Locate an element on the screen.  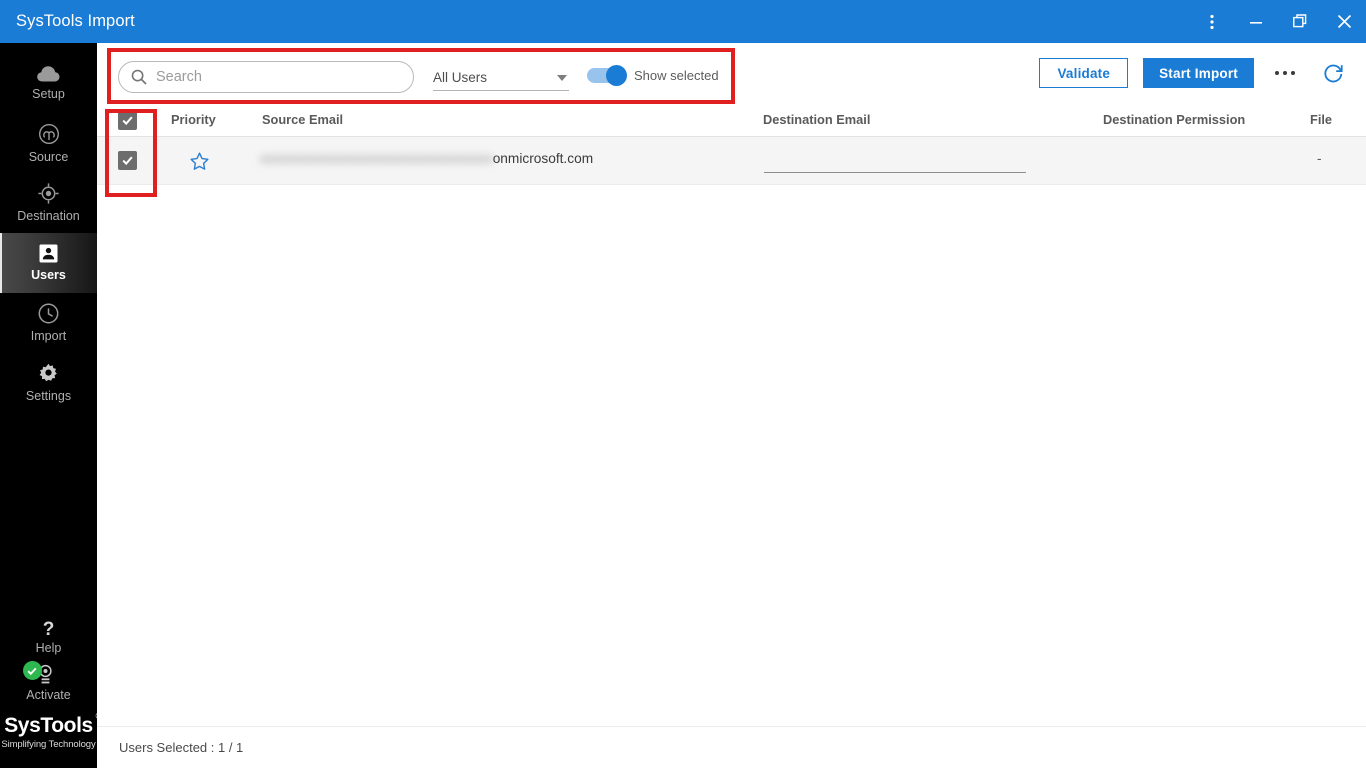
sidebar-item-source: Source is located at coordinates (48, 143).